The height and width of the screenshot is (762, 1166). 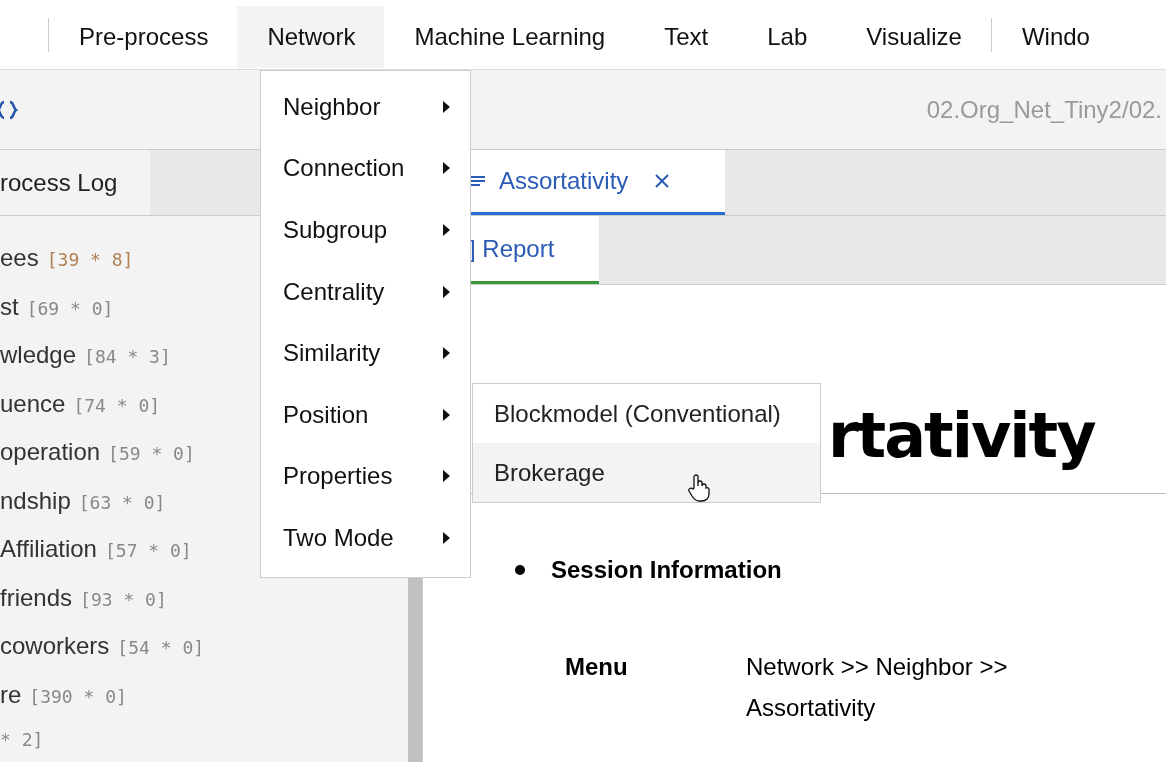 What do you see at coordinates (127, 356) in the screenshot?
I see `dataset-size: [84 * 3]` at bounding box center [127, 356].